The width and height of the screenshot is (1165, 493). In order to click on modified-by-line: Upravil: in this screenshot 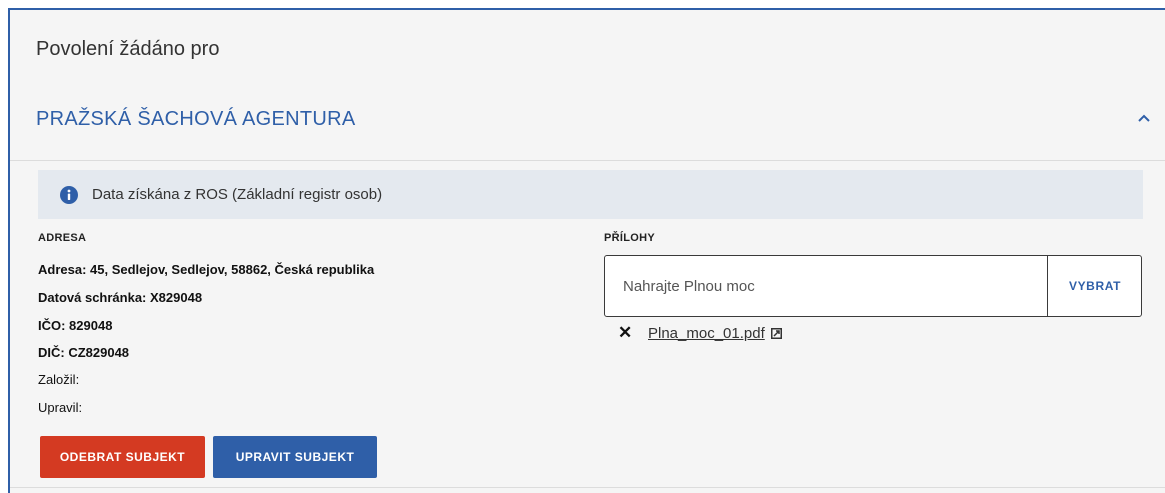, I will do `click(60, 407)`.